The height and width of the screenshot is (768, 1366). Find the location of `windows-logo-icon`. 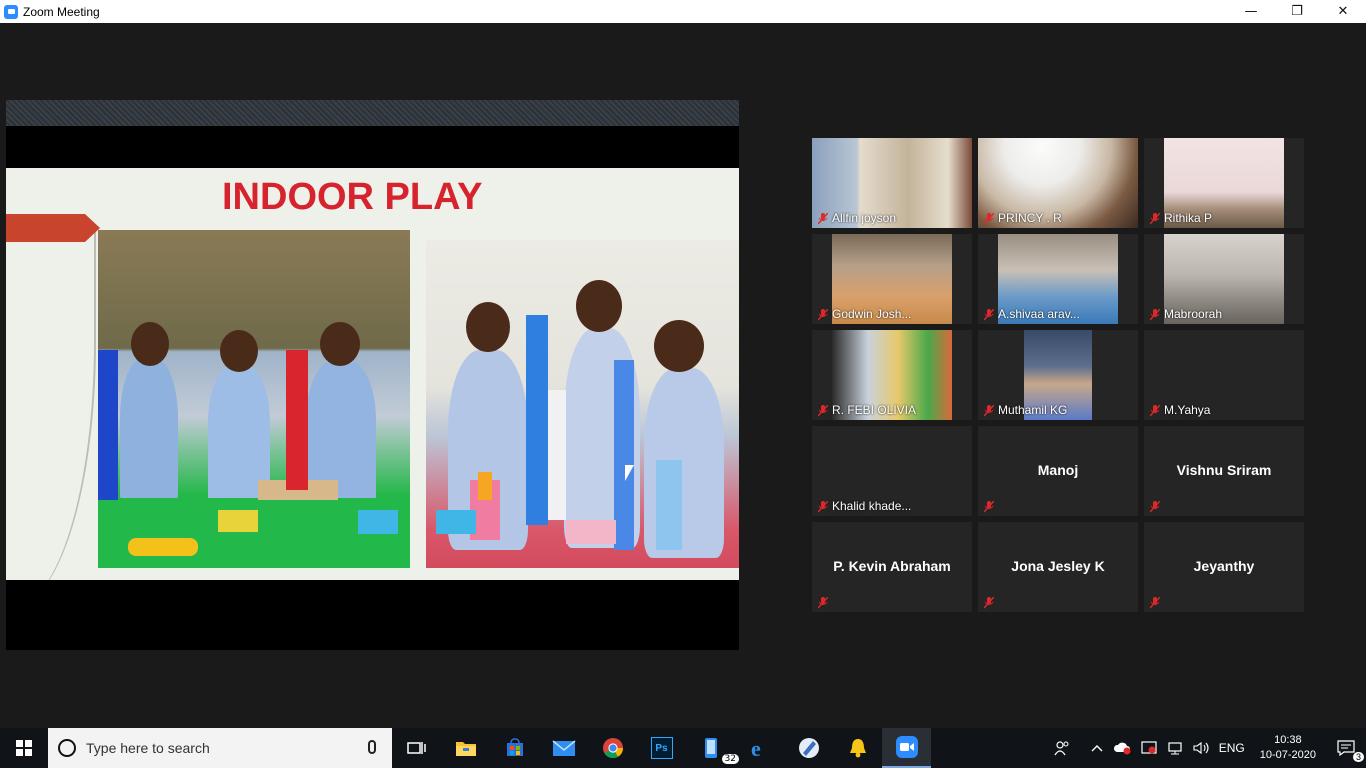

windows-logo-icon is located at coordinates (24, 748).